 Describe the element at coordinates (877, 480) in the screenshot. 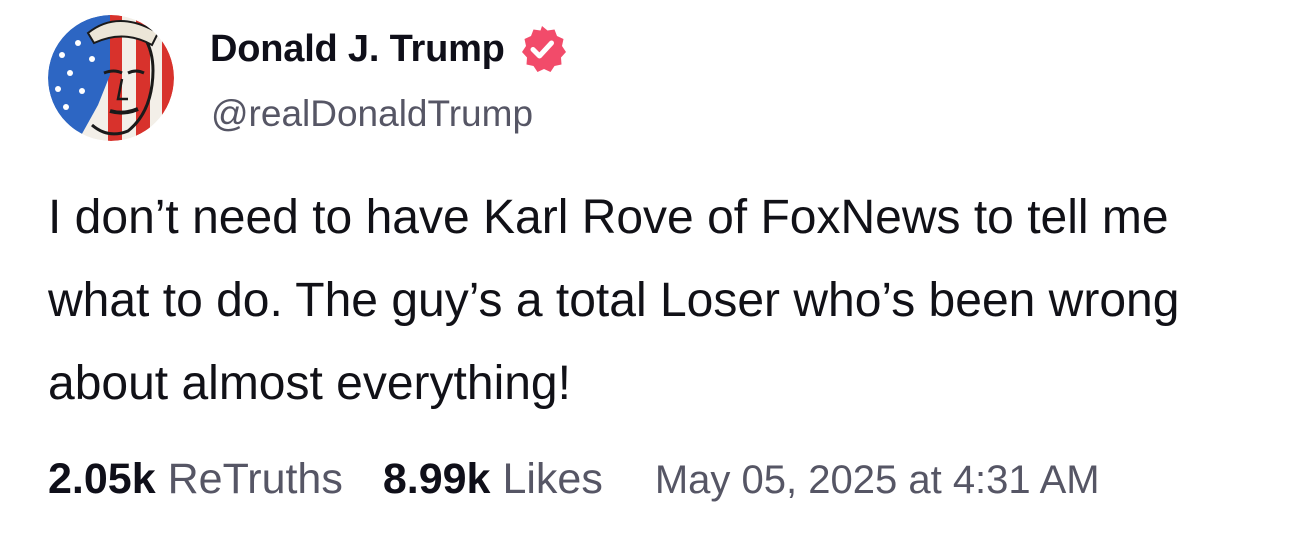

I see `post-timestamp: May 05, 2025 at 4:31 AM` at that location.